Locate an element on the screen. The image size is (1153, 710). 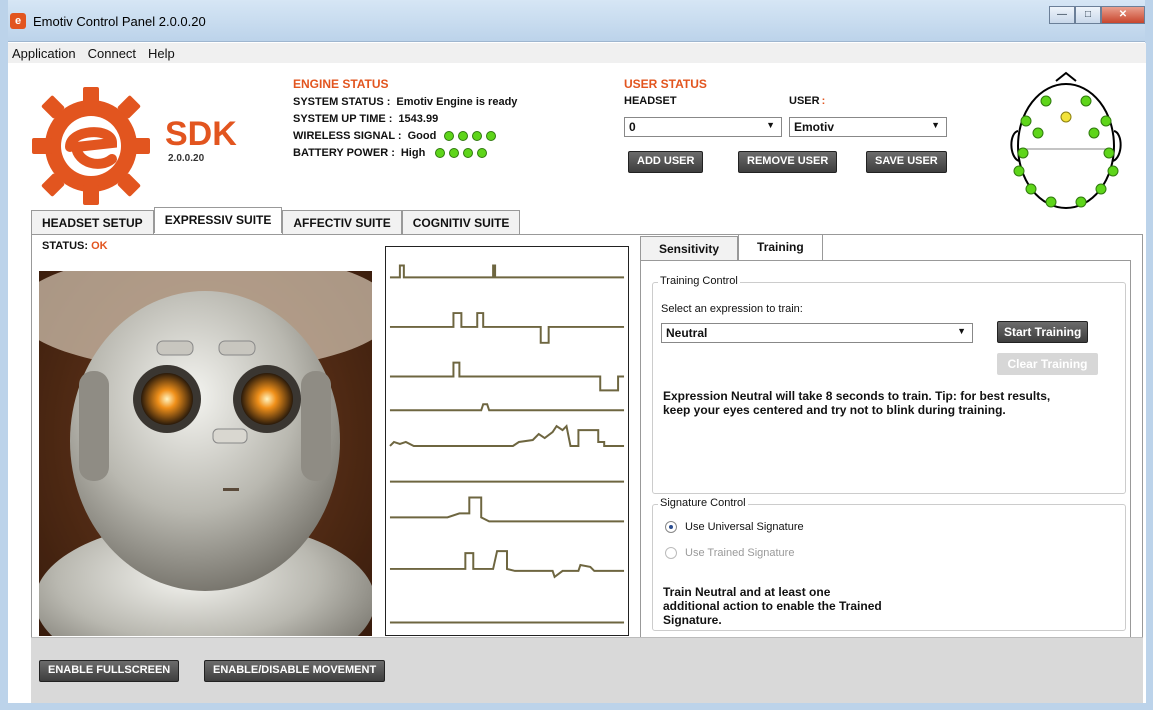
menu-connect: Connect is located at coordinates (112, 53).